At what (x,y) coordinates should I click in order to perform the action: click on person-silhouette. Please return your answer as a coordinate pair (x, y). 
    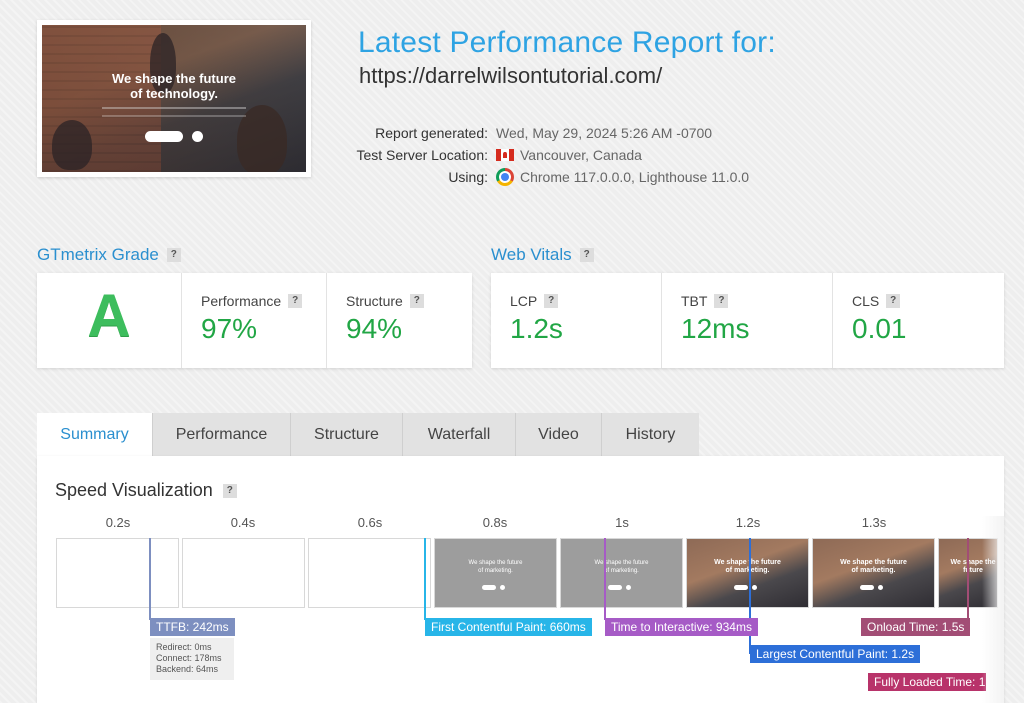
    Looking at the image, I should click on (72, 145).